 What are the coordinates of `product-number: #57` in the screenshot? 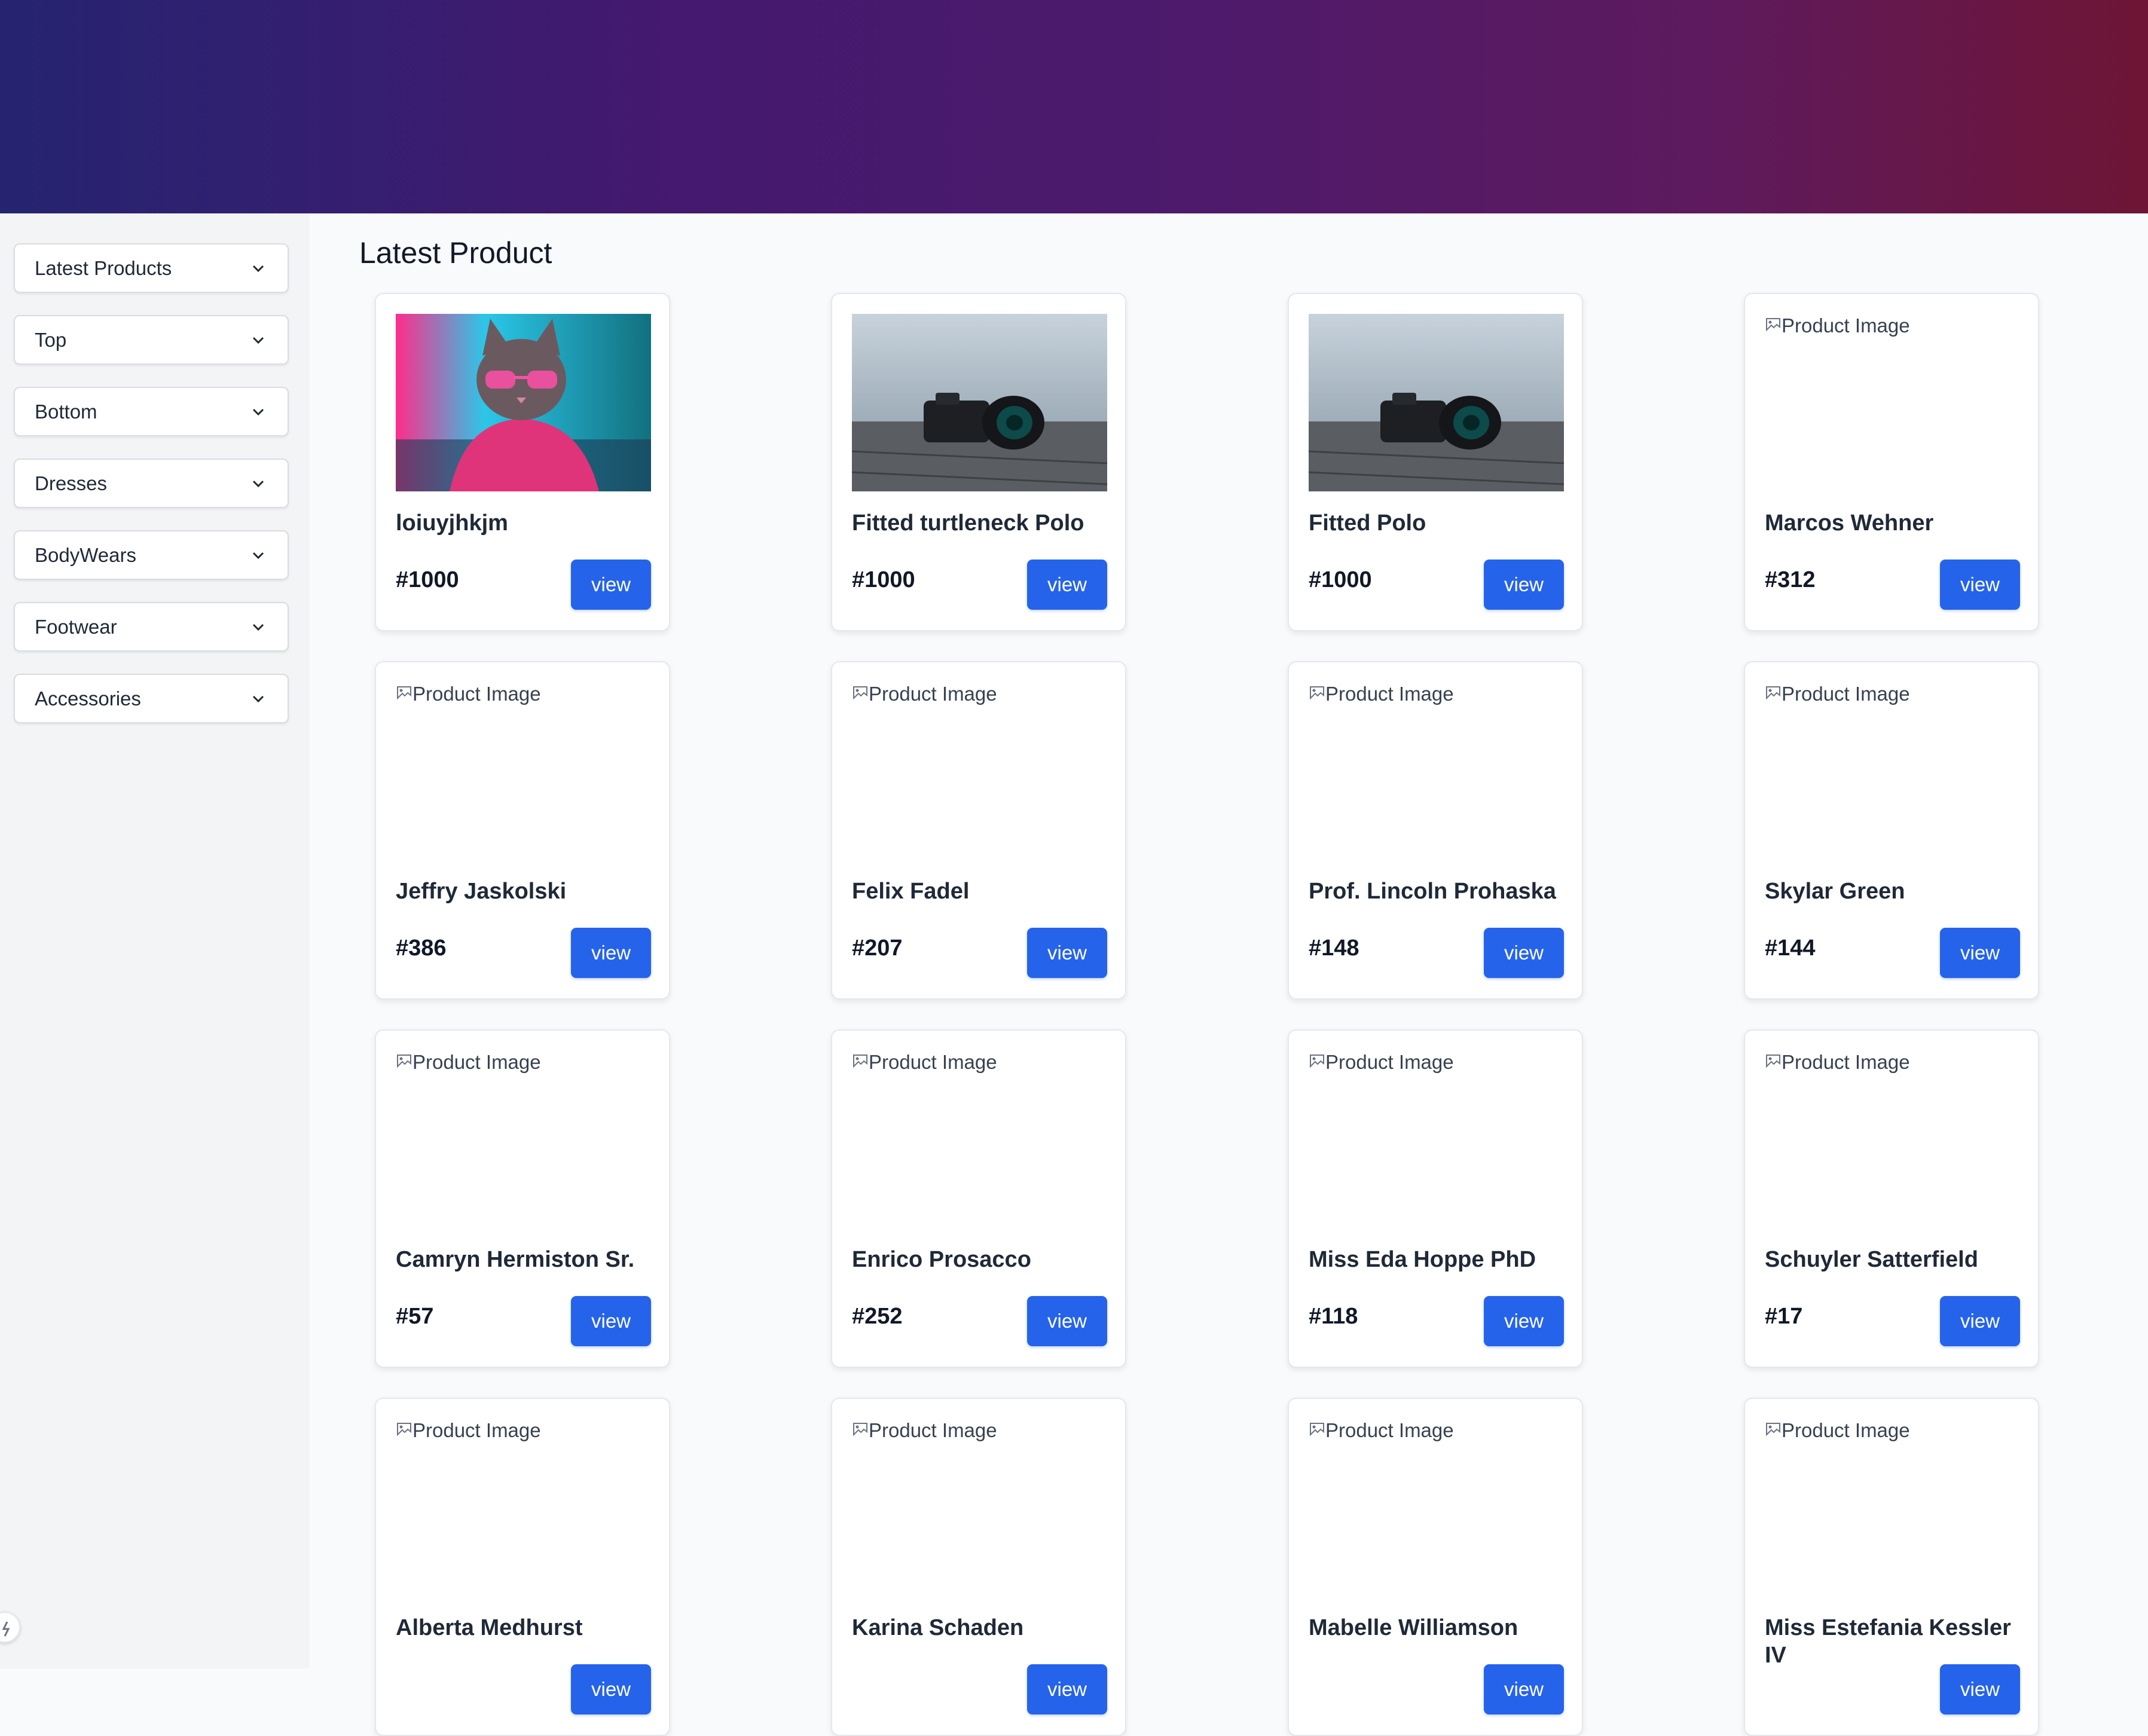 It's located at (415, 1317).